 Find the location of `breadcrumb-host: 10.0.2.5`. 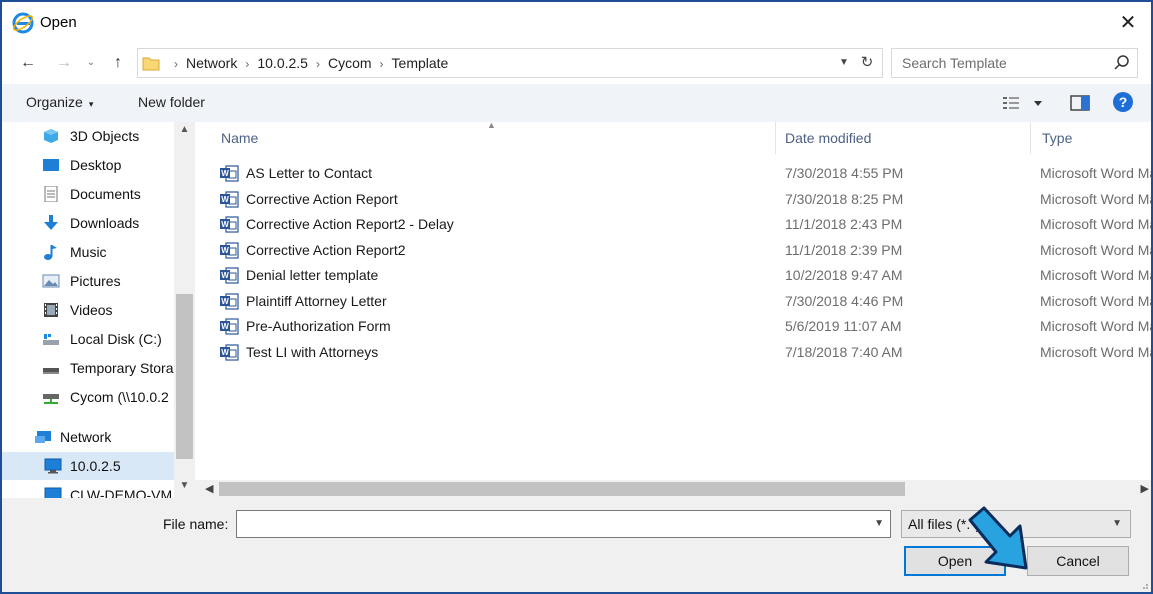

breadcrumb-host: 10.0.2.5 is located at coordinates (282, 63).